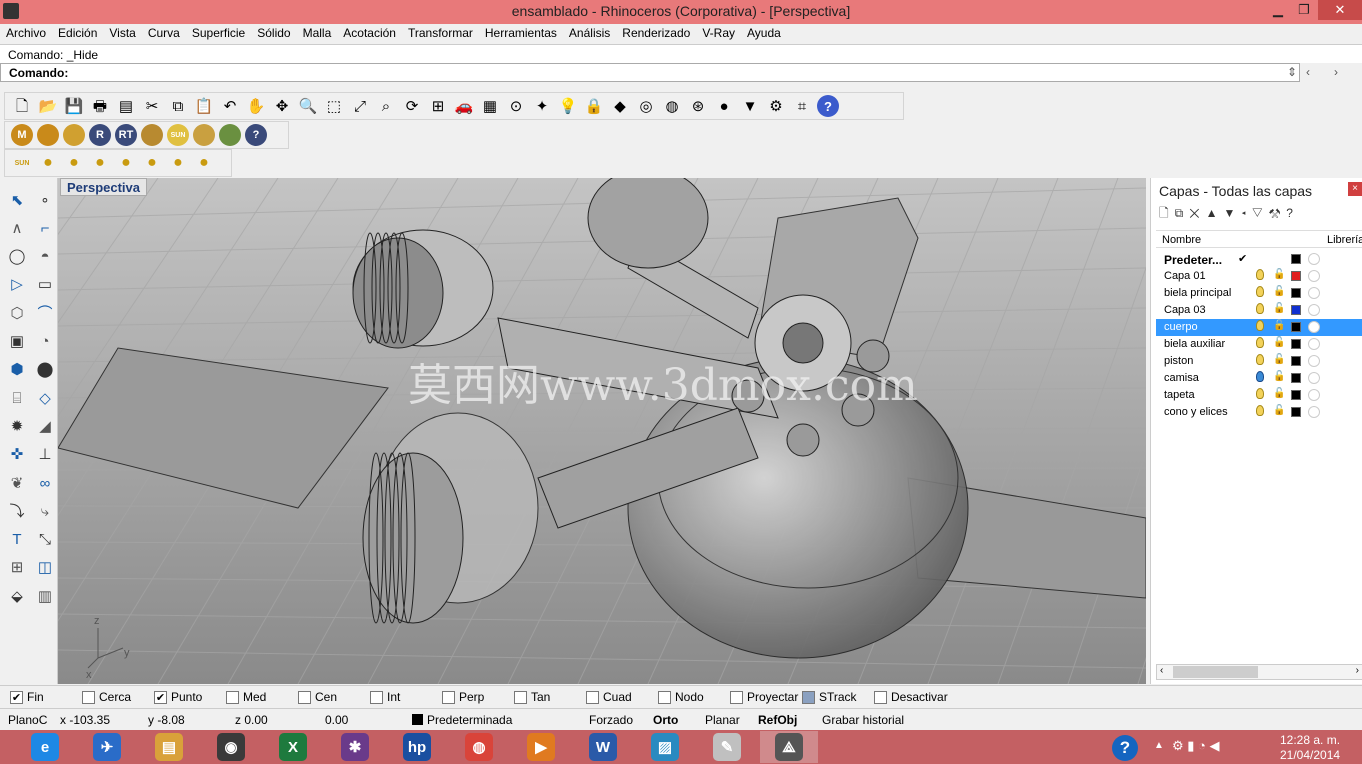  What do you see at coordinates (231, 747) in the screenshot?
I see `taskbar-eye-icon: ◉` at bounding box center [231, 747].